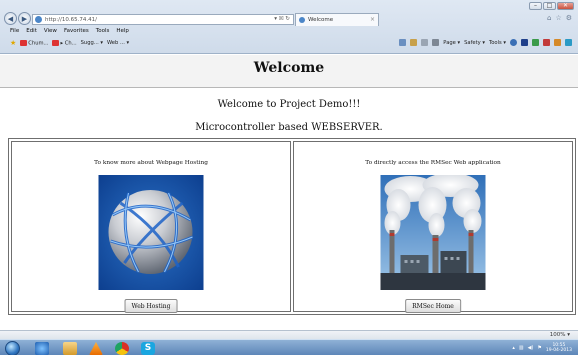 The height and width of the screenshot is (355, 578). I want to click on maximize-button: □, so click(549, 6).